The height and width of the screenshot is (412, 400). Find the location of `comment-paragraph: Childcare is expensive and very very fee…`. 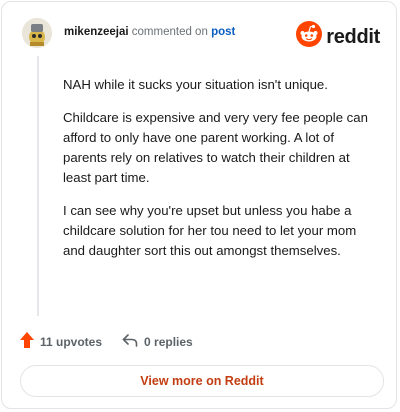

comment-paragraph: Childcare is expensive and very very fee… is located at coordinates (215, 147).